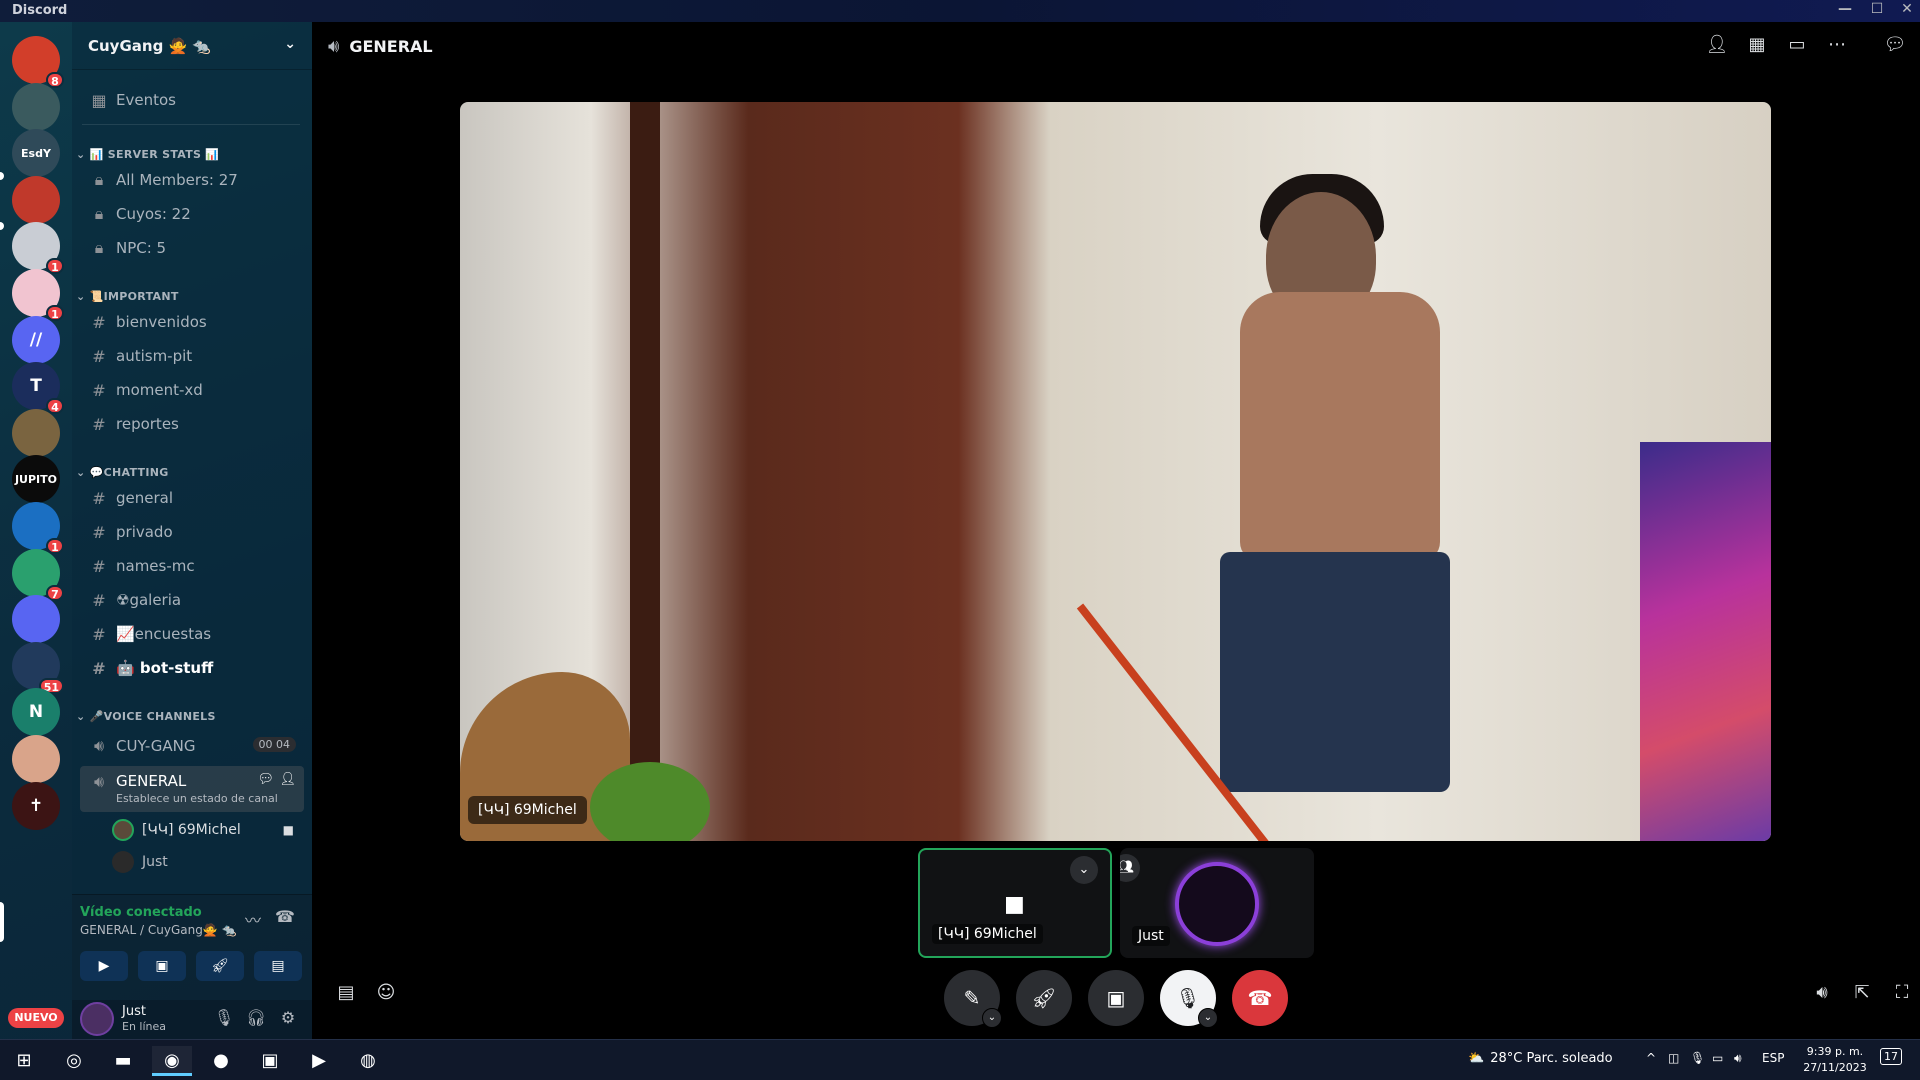 The height and width of the screenshot is (1080, 1920). Describe the element at coordinates (141, 912) in the screenshot. I see `connection-status: Vídeo conectado` at that location.